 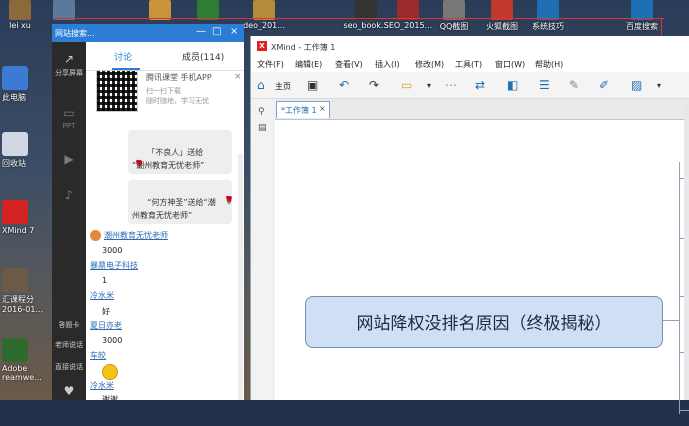 What do you see at coordinates (684, 410) in the screenshot?
I see `connector-line` at bounding box center [684, 410].